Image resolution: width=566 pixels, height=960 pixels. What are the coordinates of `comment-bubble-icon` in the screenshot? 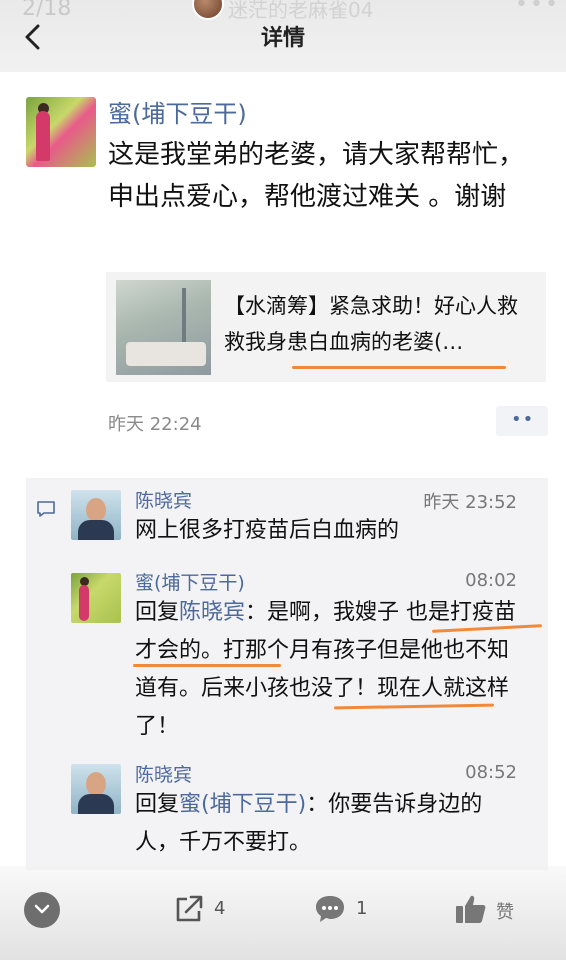 It's located at (46, 509).